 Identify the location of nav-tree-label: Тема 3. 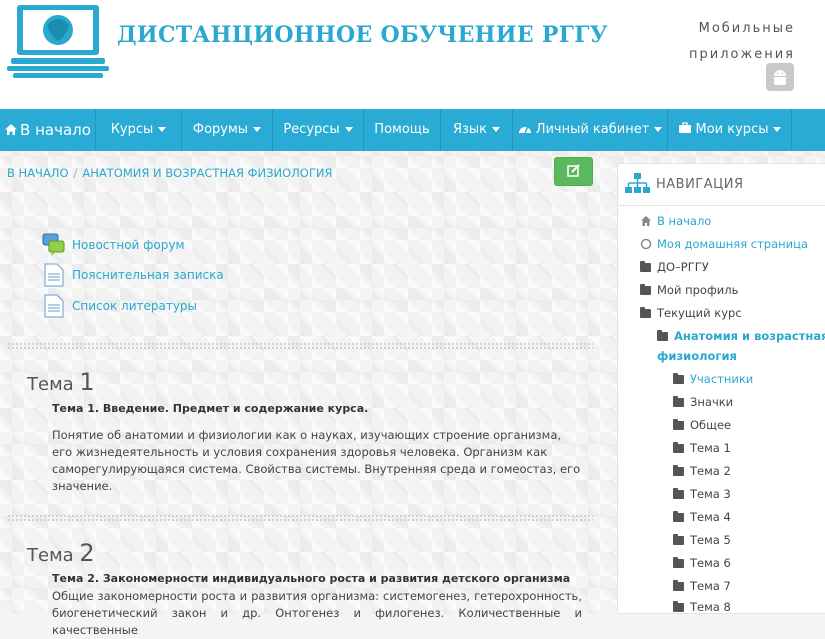
(710, 494).